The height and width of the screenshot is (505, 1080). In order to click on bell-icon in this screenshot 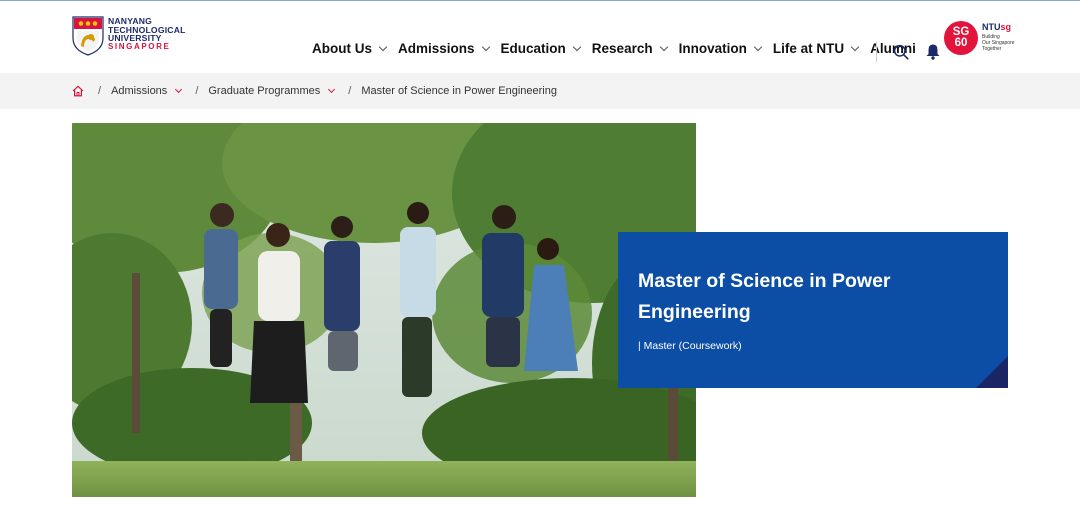, I will do `click(933, 51)`.